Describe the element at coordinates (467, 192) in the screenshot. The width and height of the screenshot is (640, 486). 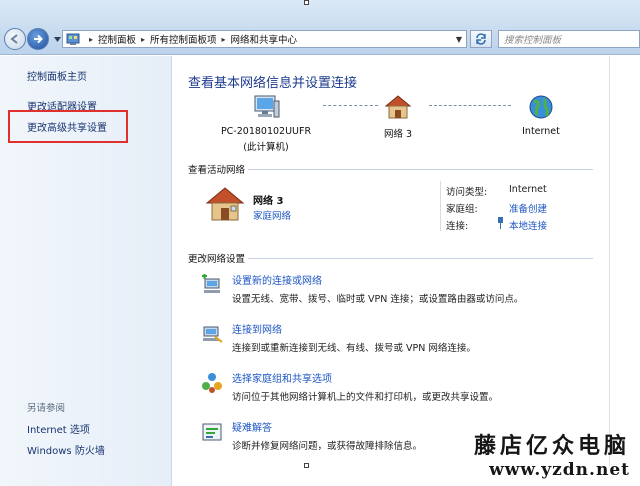
I see `access-type-label: 访问类型:` at that location.